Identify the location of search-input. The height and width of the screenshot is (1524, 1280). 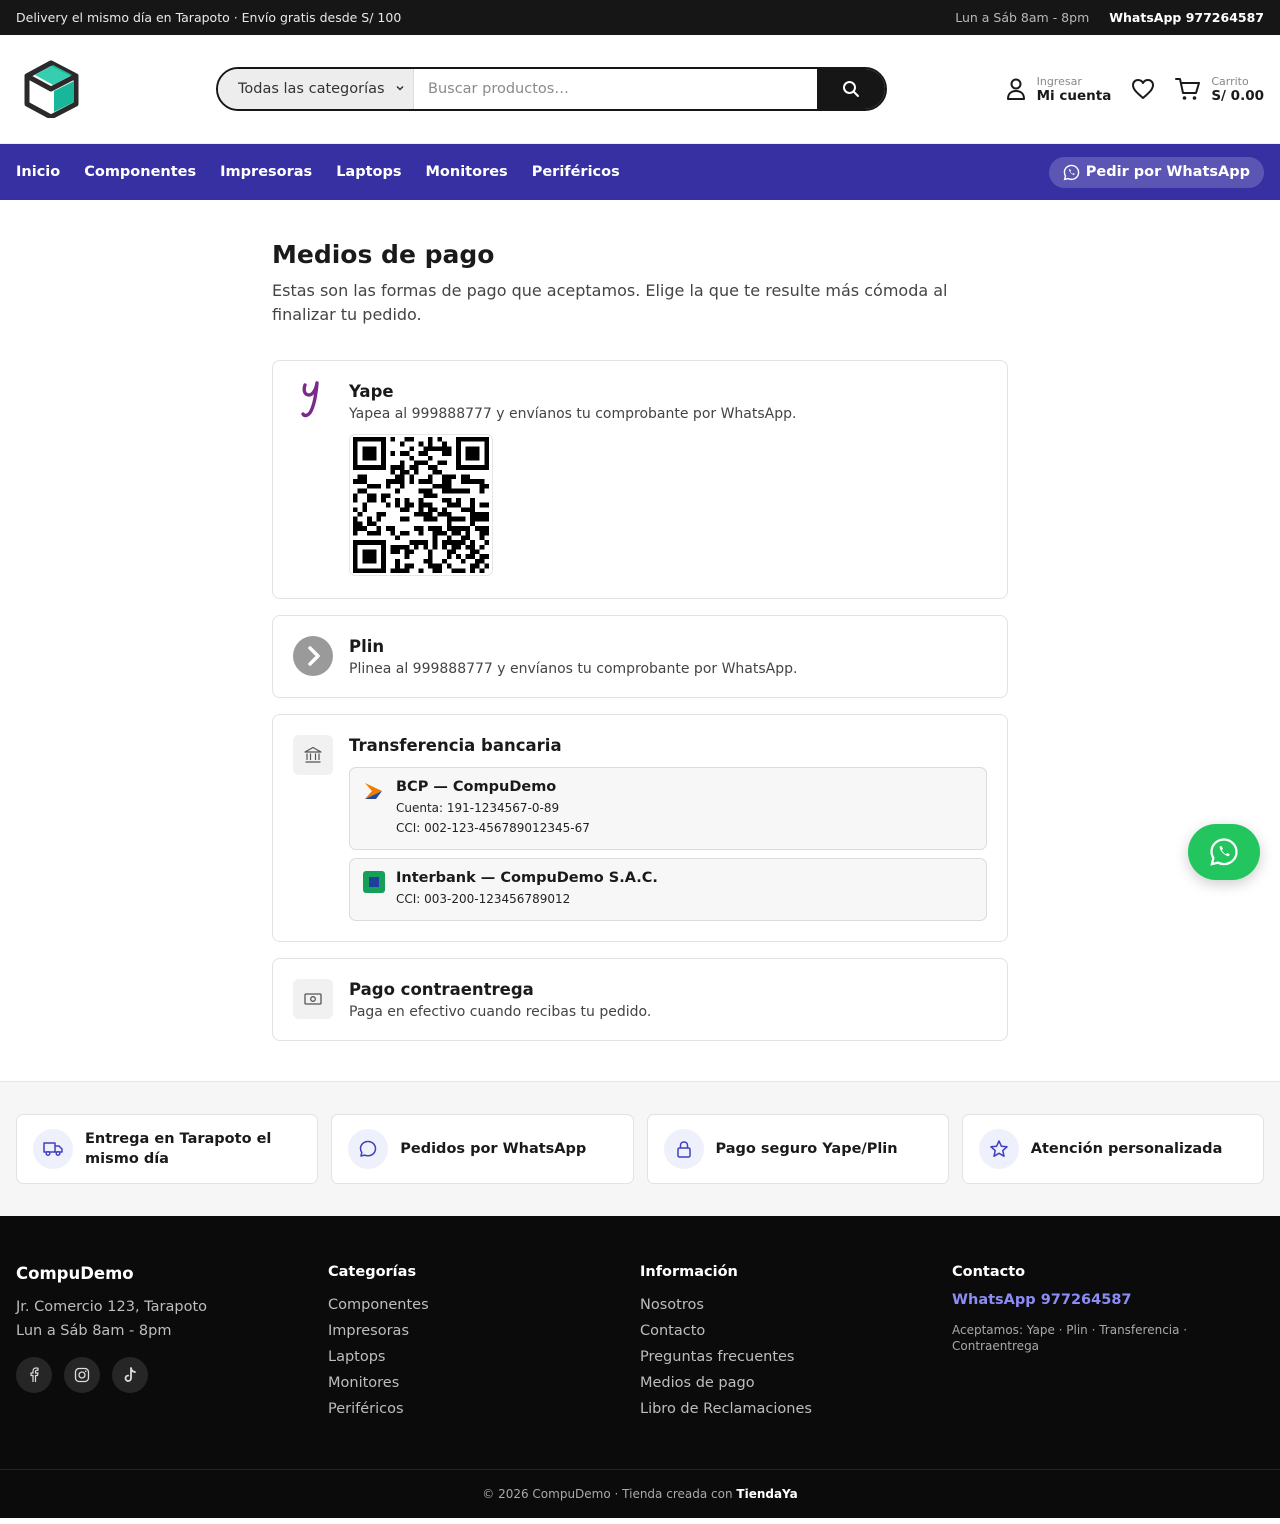
(615, 89).